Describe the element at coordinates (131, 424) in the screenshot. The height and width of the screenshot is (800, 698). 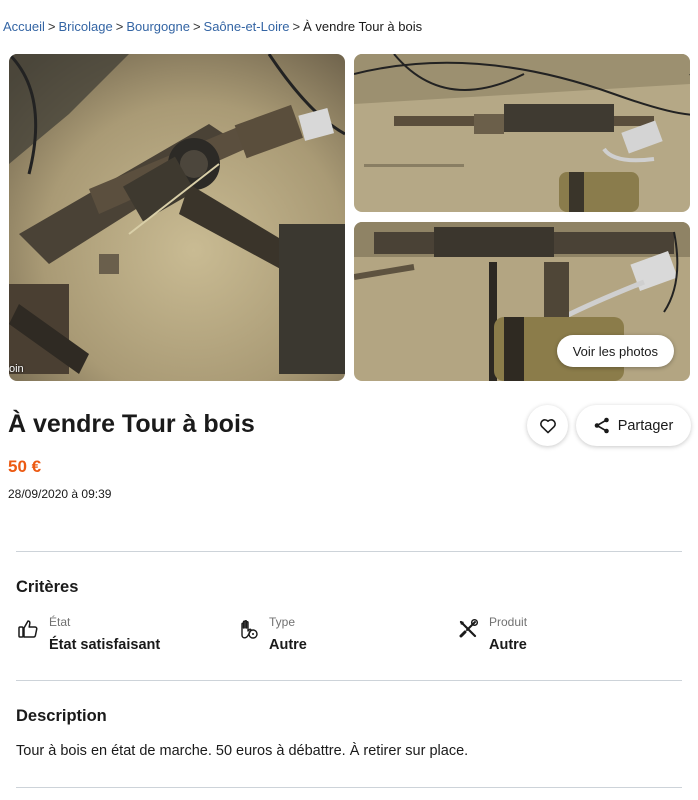
I see `listing-title: À vendre Tour à bois` at that location.